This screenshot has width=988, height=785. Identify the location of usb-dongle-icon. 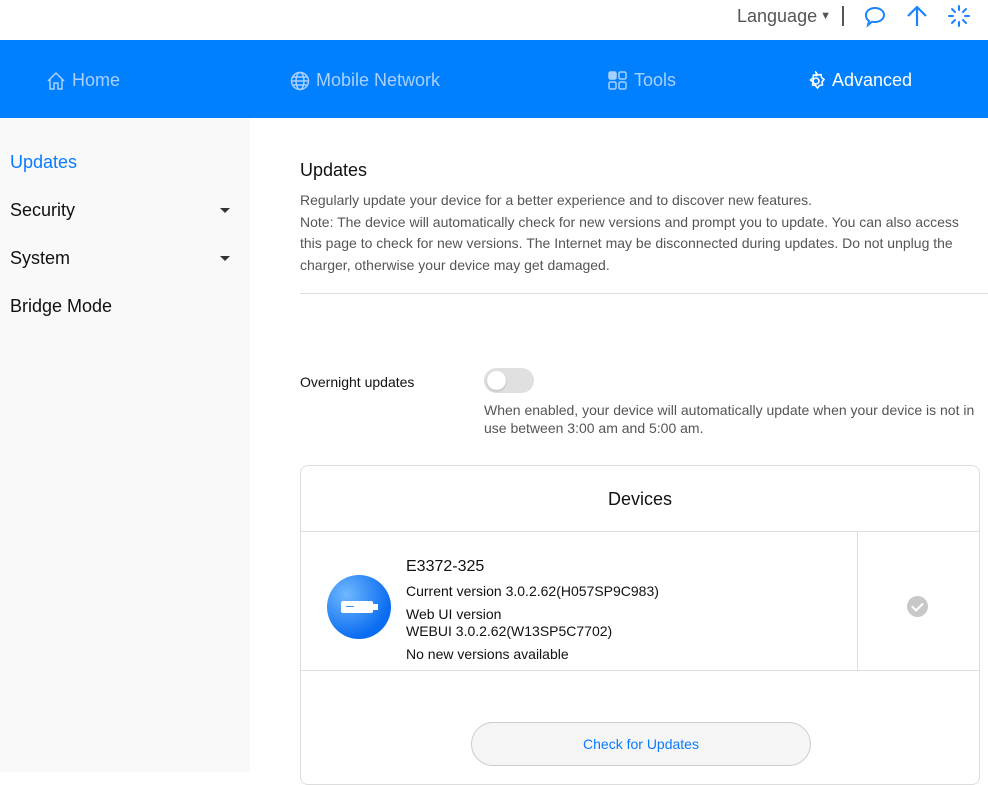
(359, 607).